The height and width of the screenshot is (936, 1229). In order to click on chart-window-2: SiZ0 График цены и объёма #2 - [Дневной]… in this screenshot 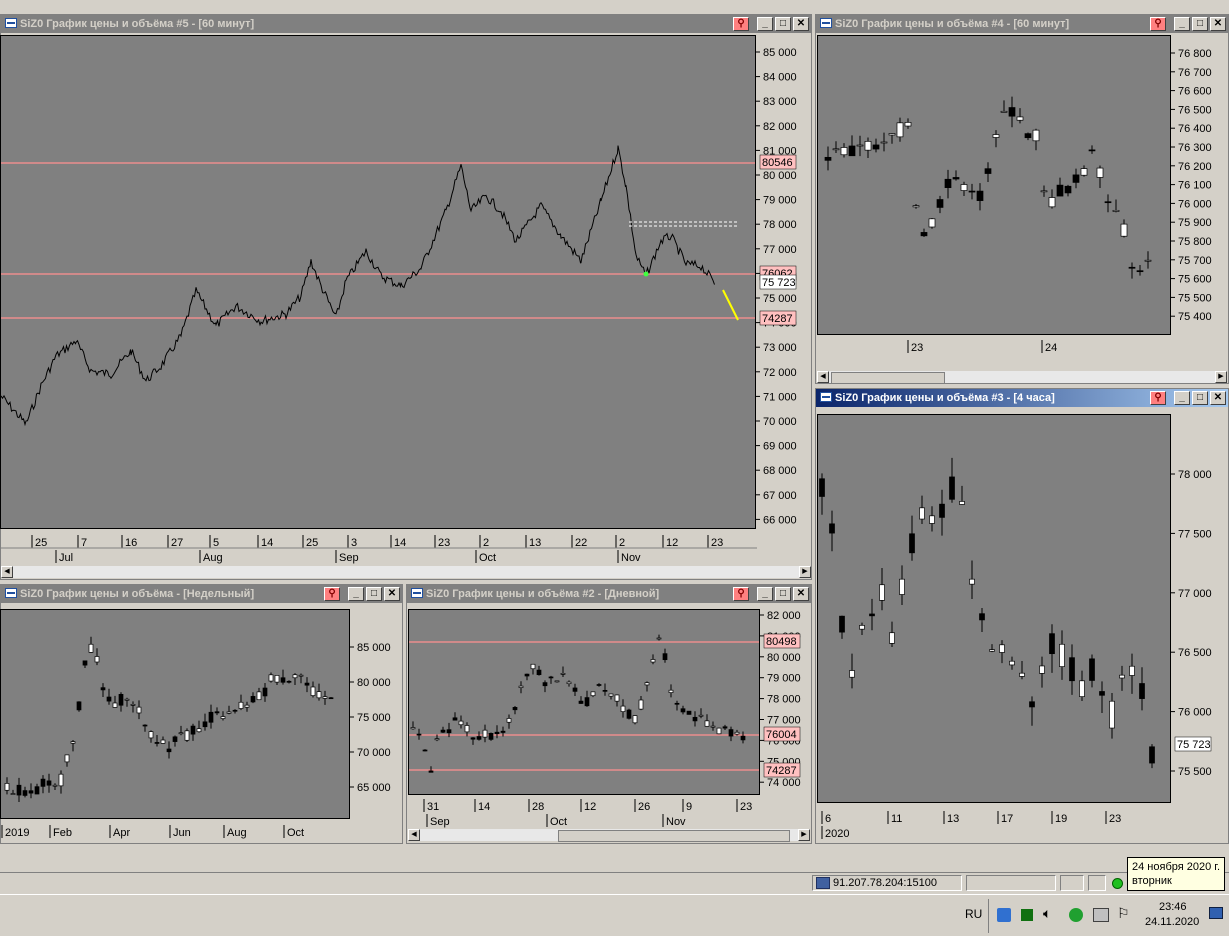, I will do `click(609, 714)`.